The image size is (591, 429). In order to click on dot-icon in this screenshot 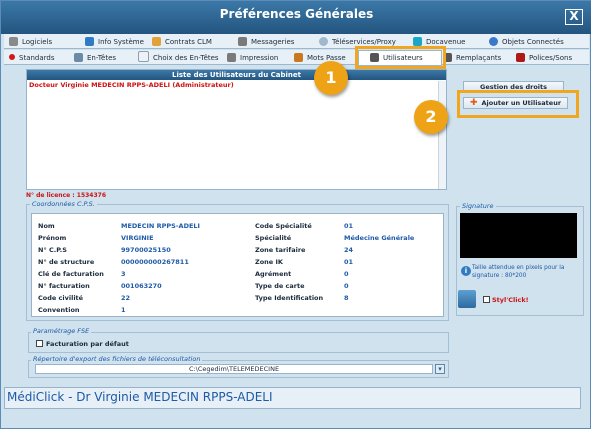, I will do `click(12, 57)`.